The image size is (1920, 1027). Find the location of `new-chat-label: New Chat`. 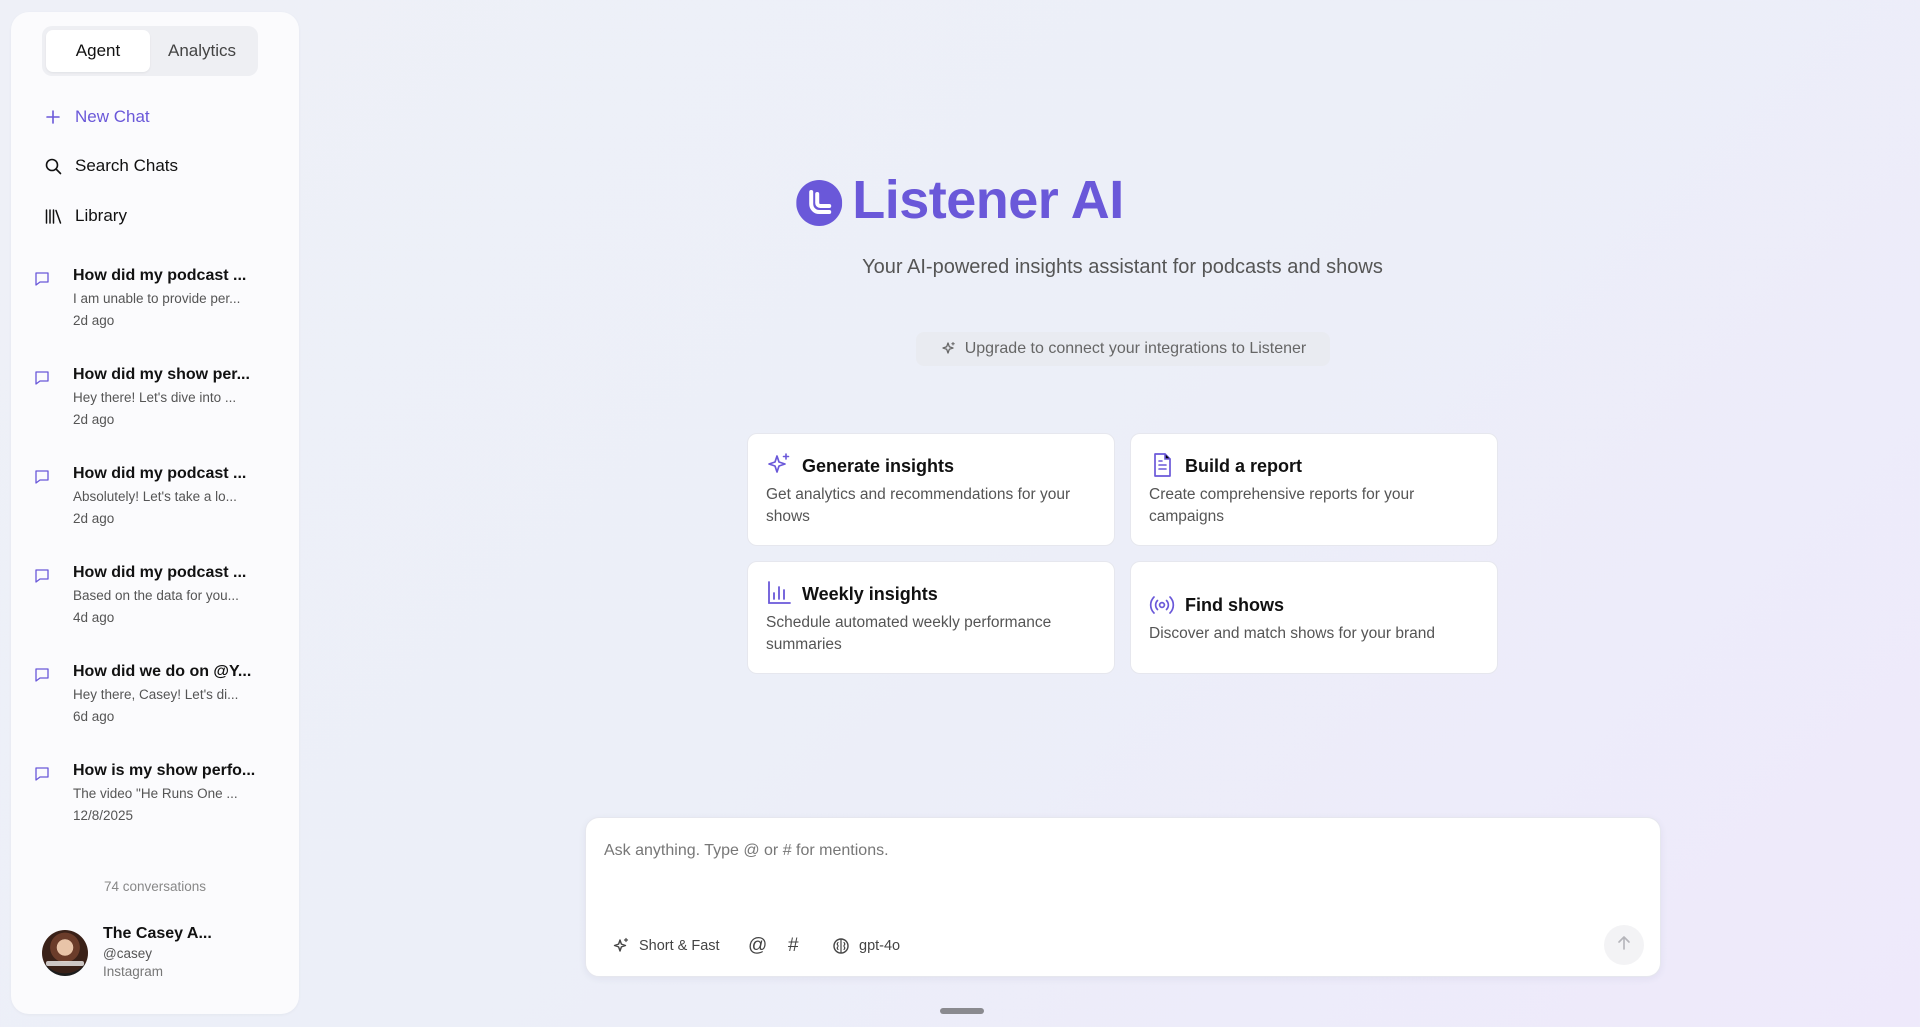

new-chat-label: New Chat is located at coordinates (112, 116).